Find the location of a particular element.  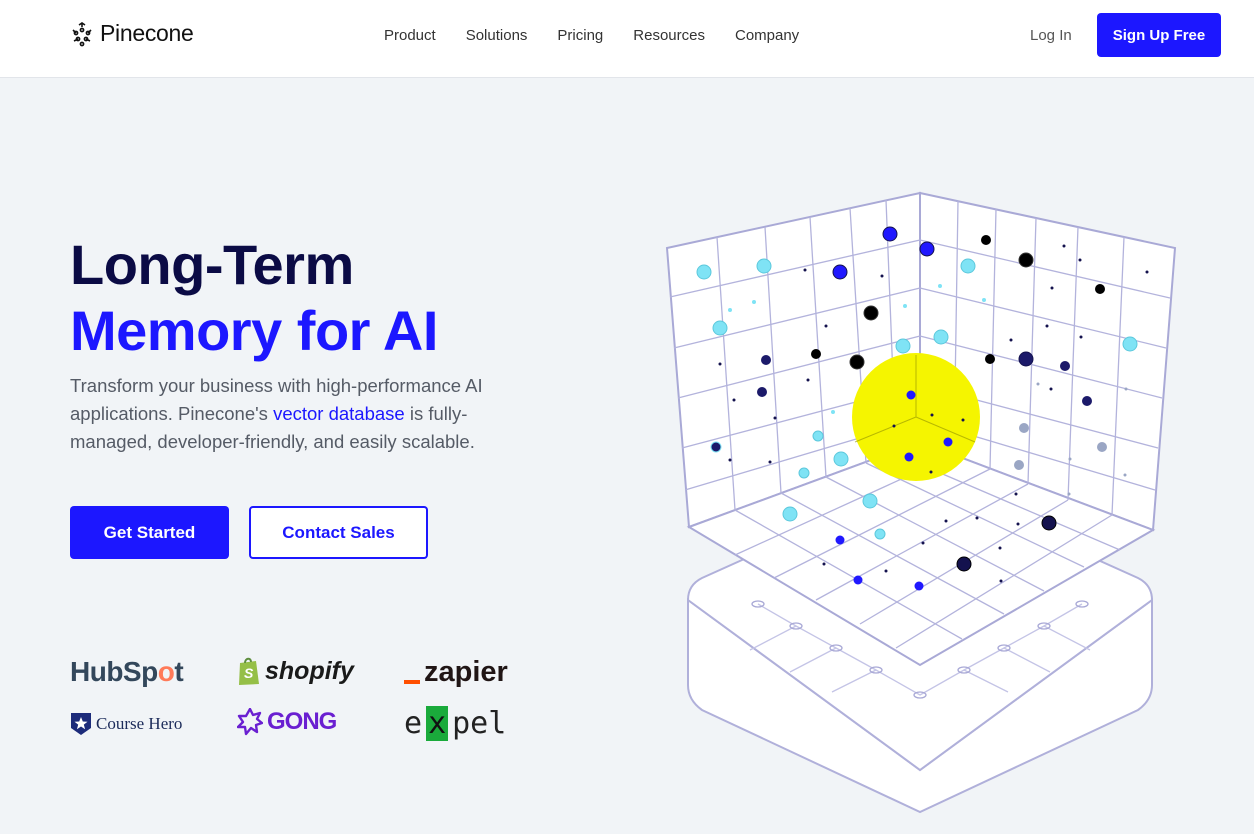

hubspot-sprocket: o is located at coordinates (166, 671).